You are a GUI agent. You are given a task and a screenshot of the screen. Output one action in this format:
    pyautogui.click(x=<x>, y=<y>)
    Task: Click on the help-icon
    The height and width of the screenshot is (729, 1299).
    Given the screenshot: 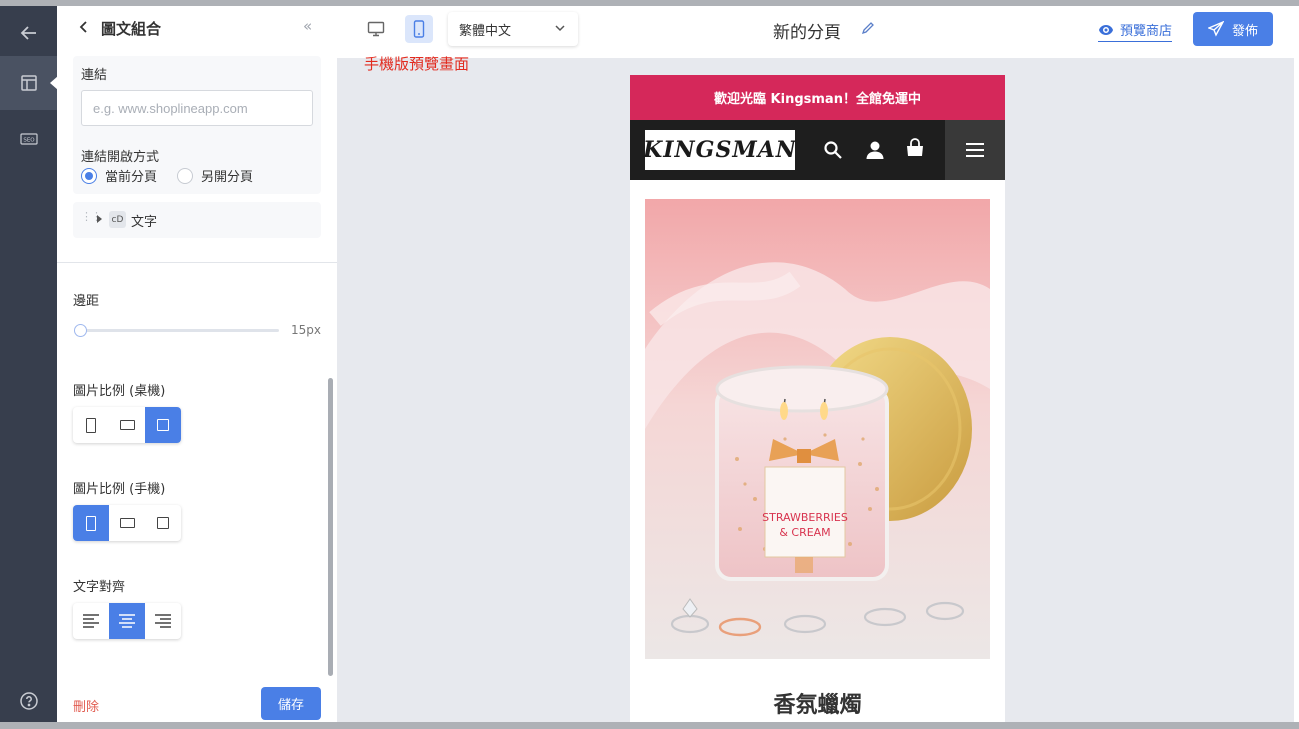 What is the action you would take?
    pyautogui.click(x=28, y=701)
    